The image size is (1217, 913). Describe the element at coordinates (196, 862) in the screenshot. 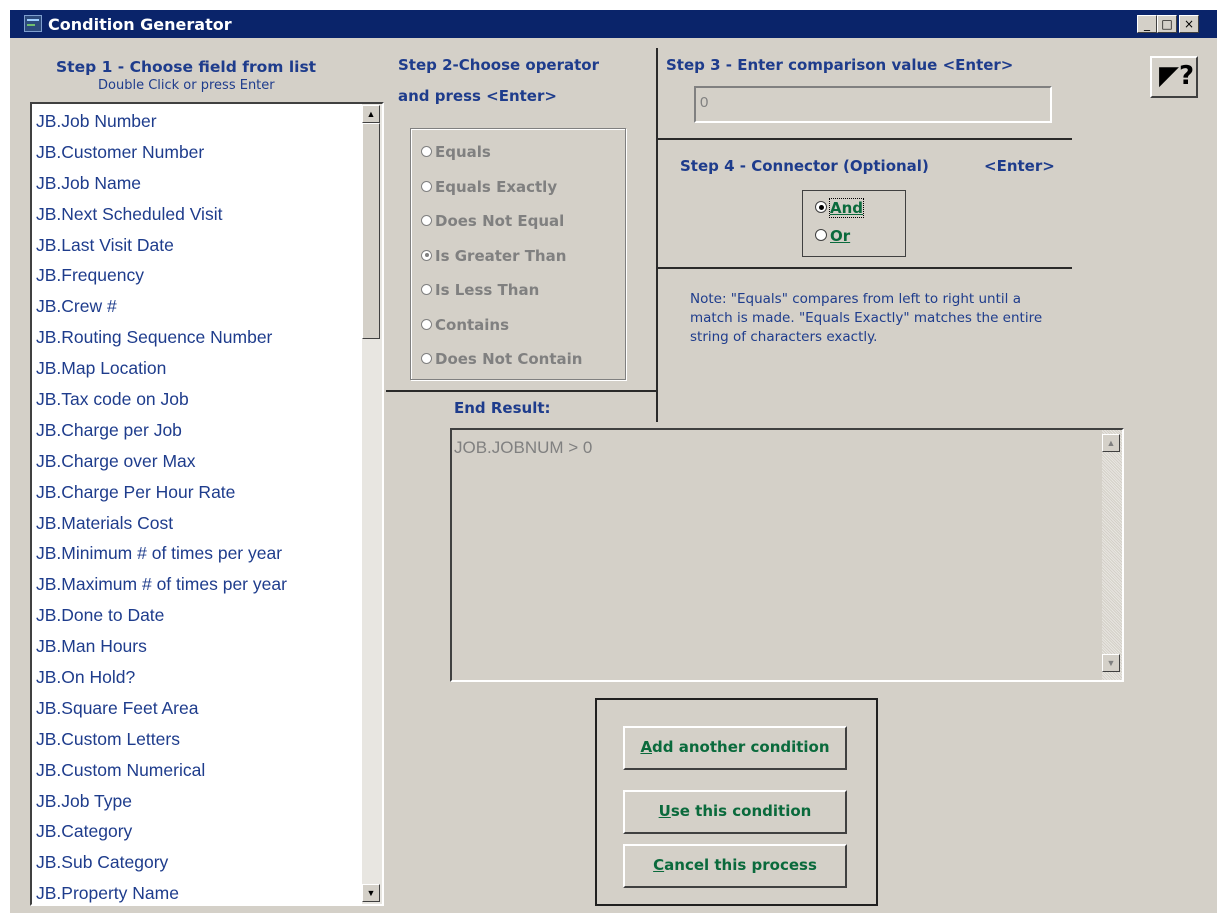

I see `field-list-item: JB.Sub Category` at that location.